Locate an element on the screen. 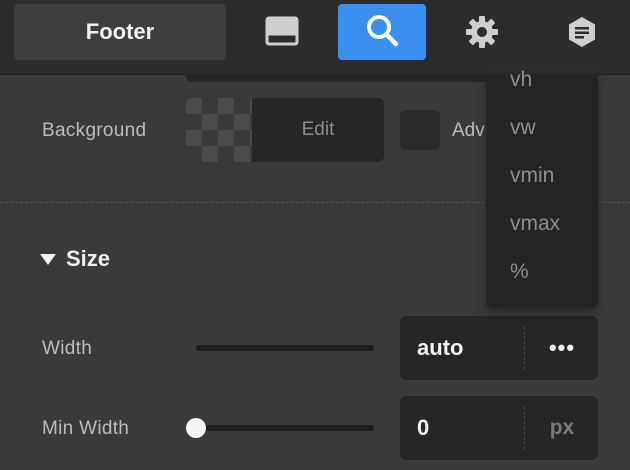 This screenshot has width=630, height=470. advanced-checkbox is located at coordinates (420, 130).